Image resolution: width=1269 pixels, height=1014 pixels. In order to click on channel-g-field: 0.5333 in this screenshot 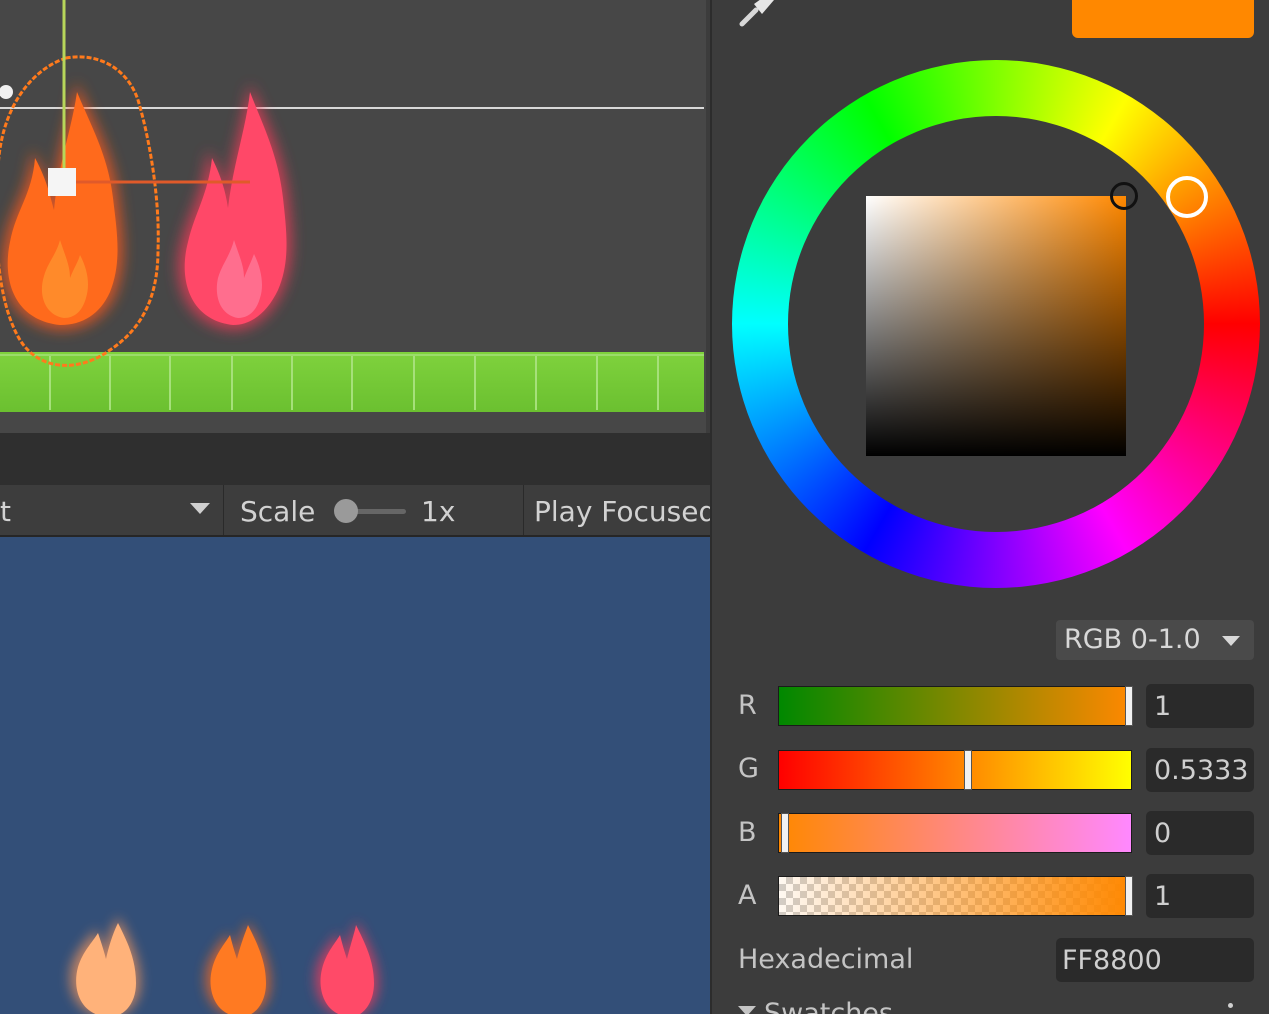, I will do `click(1200, 770)`.